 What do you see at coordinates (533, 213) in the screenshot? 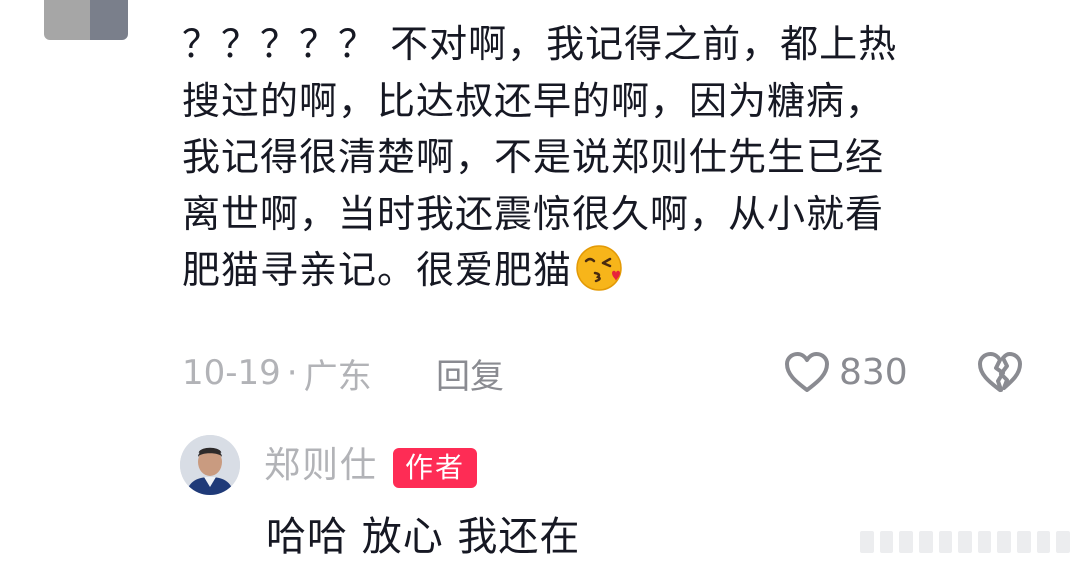
I see `comment-line-4: 离世啊，当时我还震惊很久啊，从小就看` at bounding box center [533, 213].